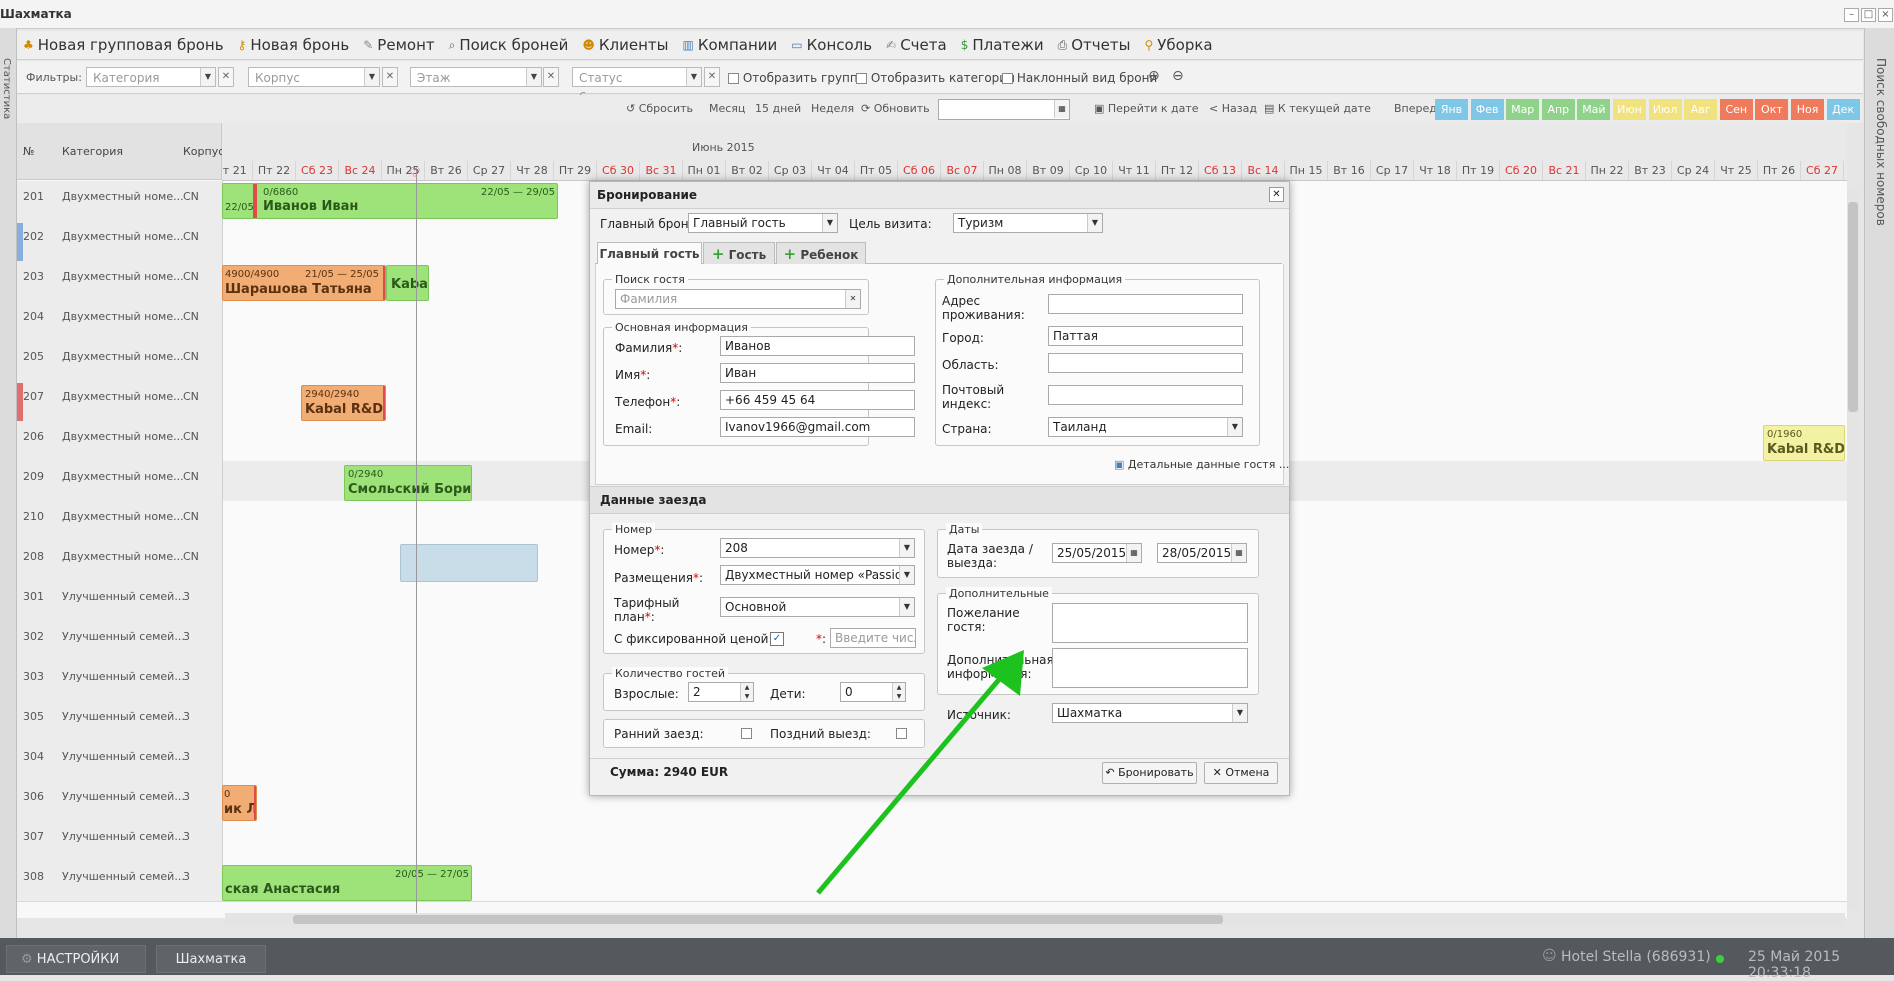  I want to click on online-status-icon, so click(1720, 959).